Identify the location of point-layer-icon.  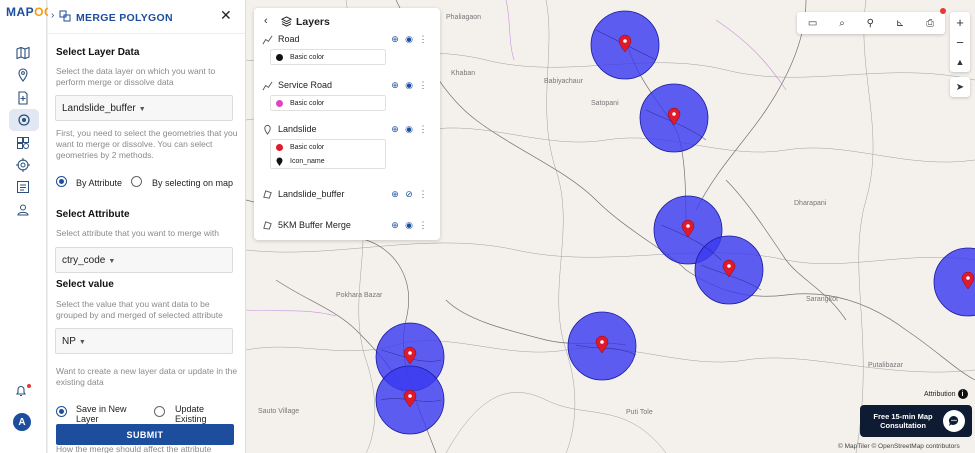
(267, 129).